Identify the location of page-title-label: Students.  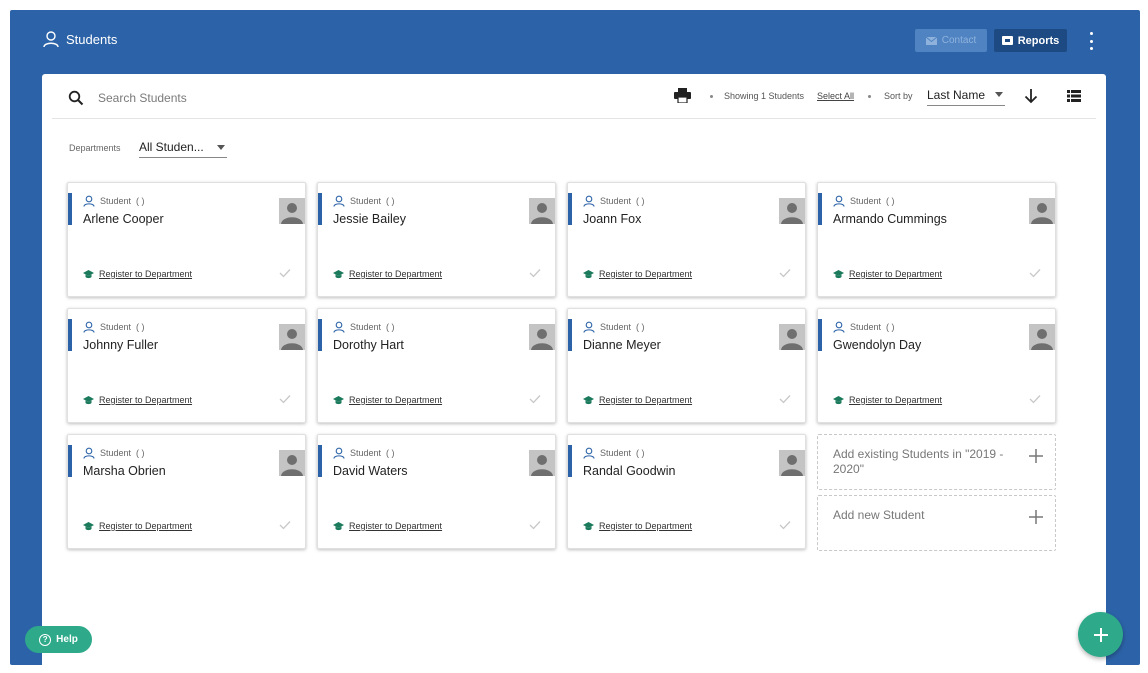
(92, 39).